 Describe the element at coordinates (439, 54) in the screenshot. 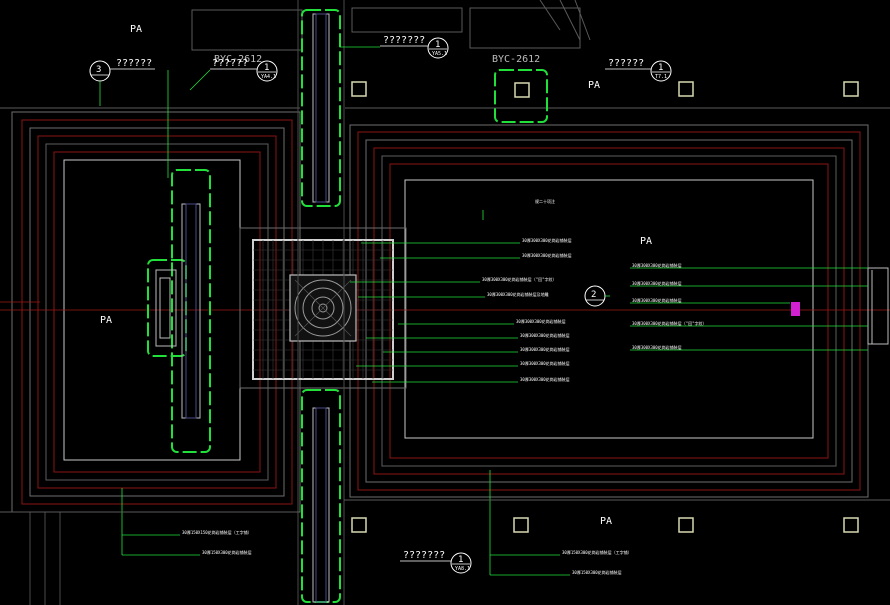

I see `callout-sub: YA5.1` at that location.